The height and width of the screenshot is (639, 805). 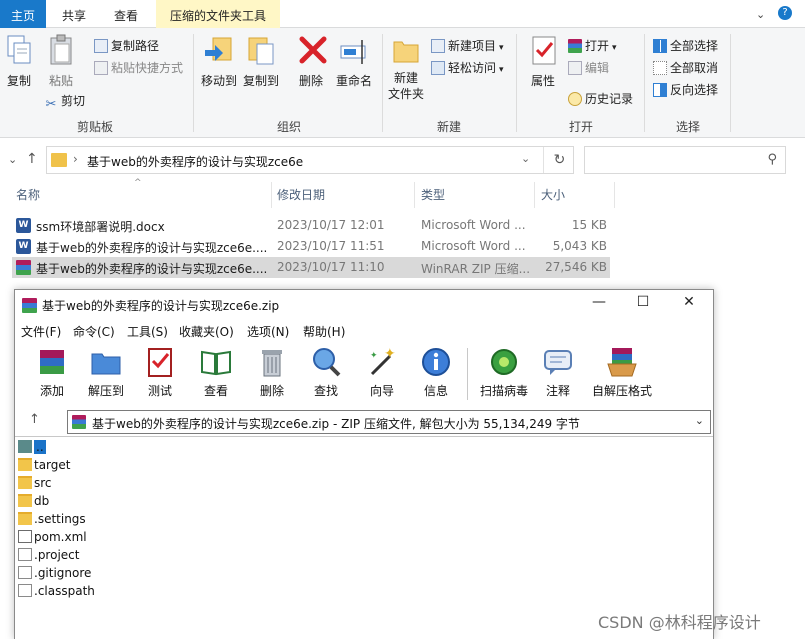 I want to click on copy-icon, so click(x=20, y=51).